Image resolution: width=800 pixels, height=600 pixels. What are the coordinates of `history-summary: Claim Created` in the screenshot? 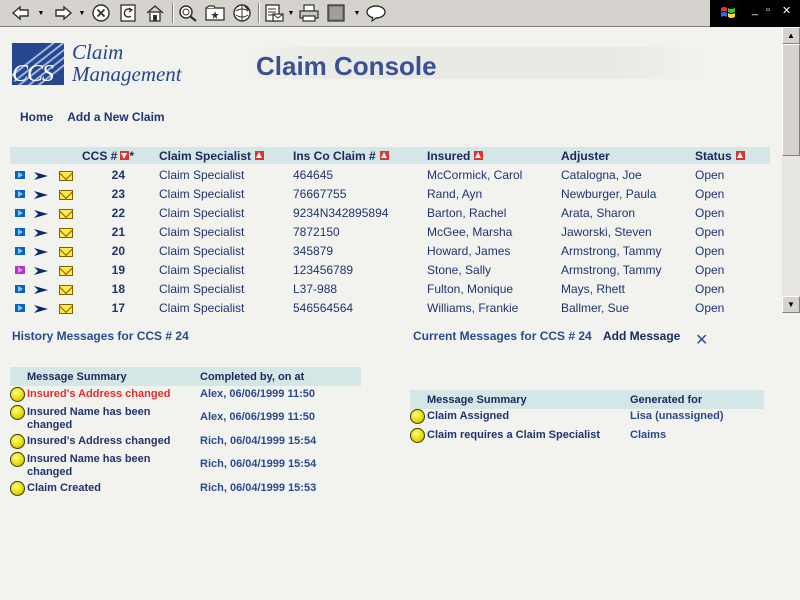 It's located at (109, 488).